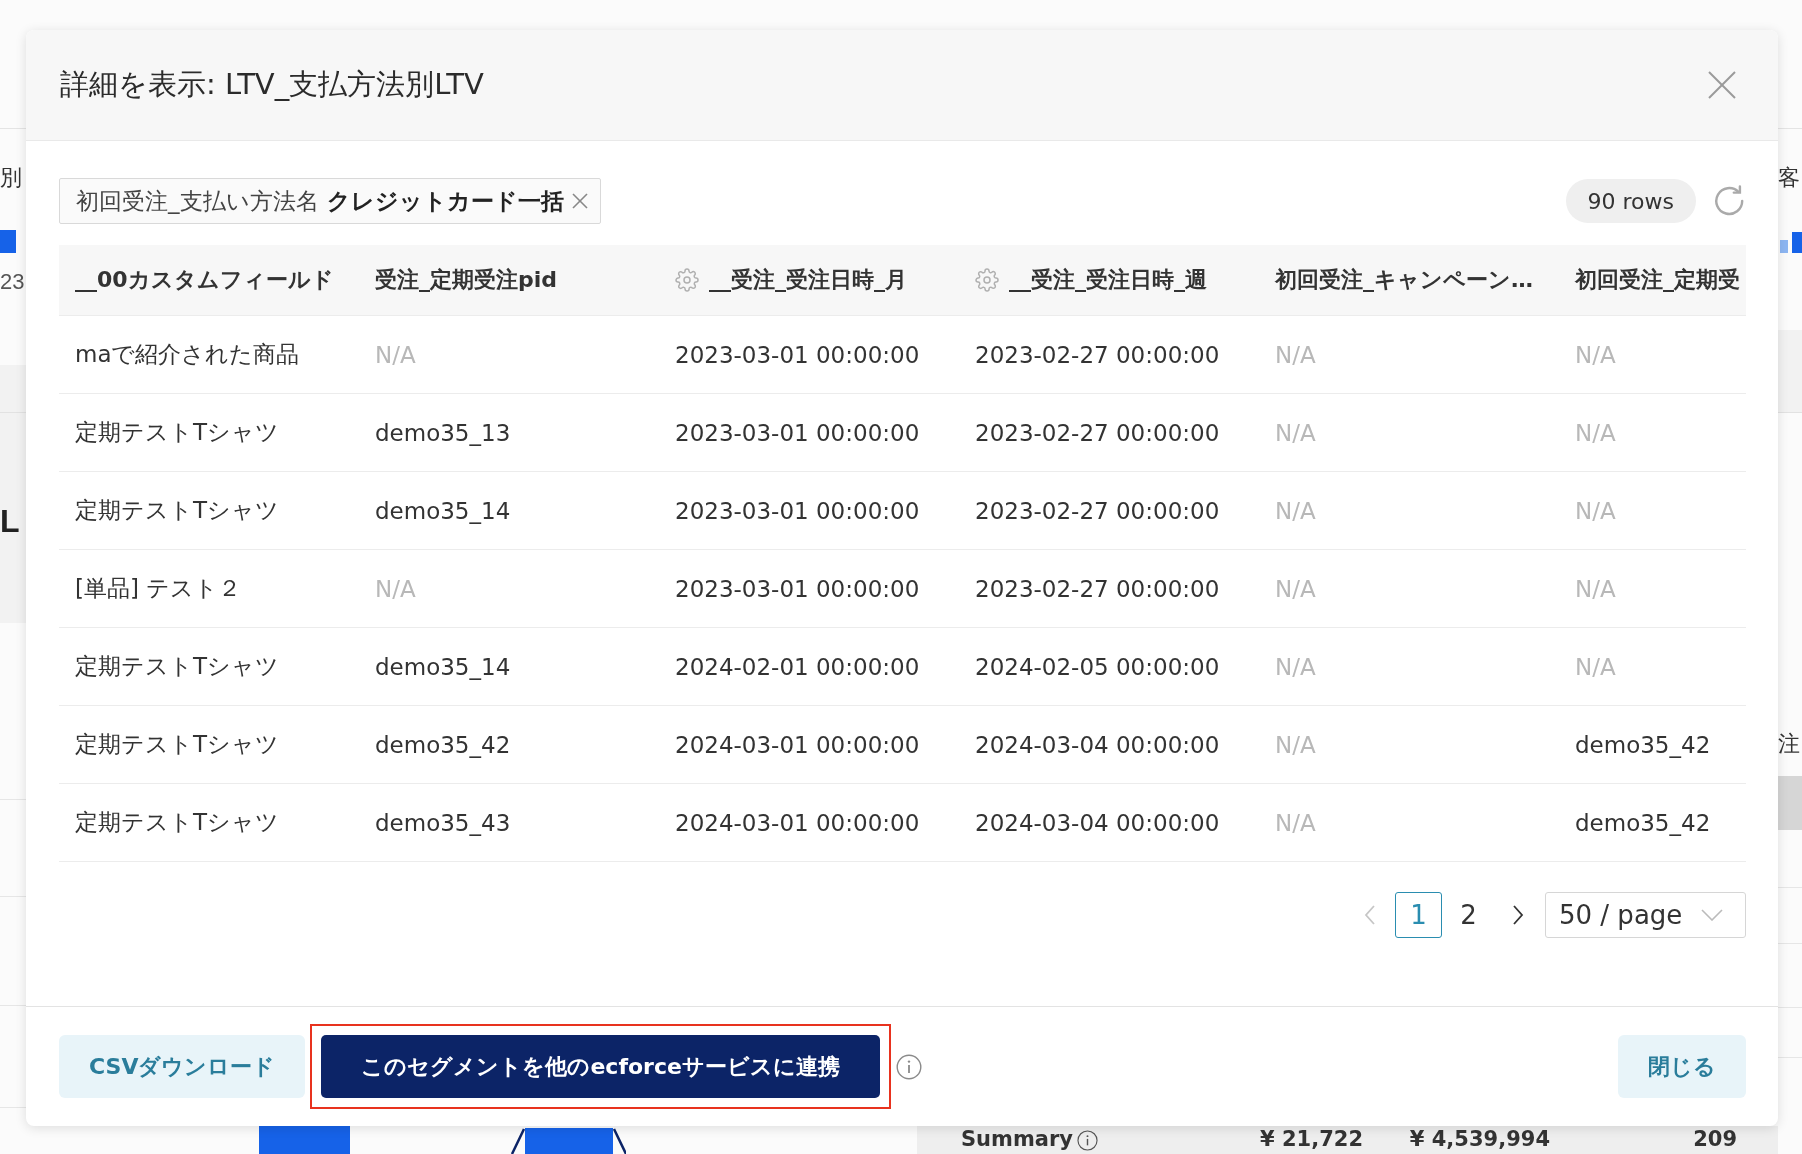 The height and width of the screenshot is (1154, 1802). I want to click on dialog-title: 詳細を表示: LTV_支払方法別LTV, so click(272, 84).